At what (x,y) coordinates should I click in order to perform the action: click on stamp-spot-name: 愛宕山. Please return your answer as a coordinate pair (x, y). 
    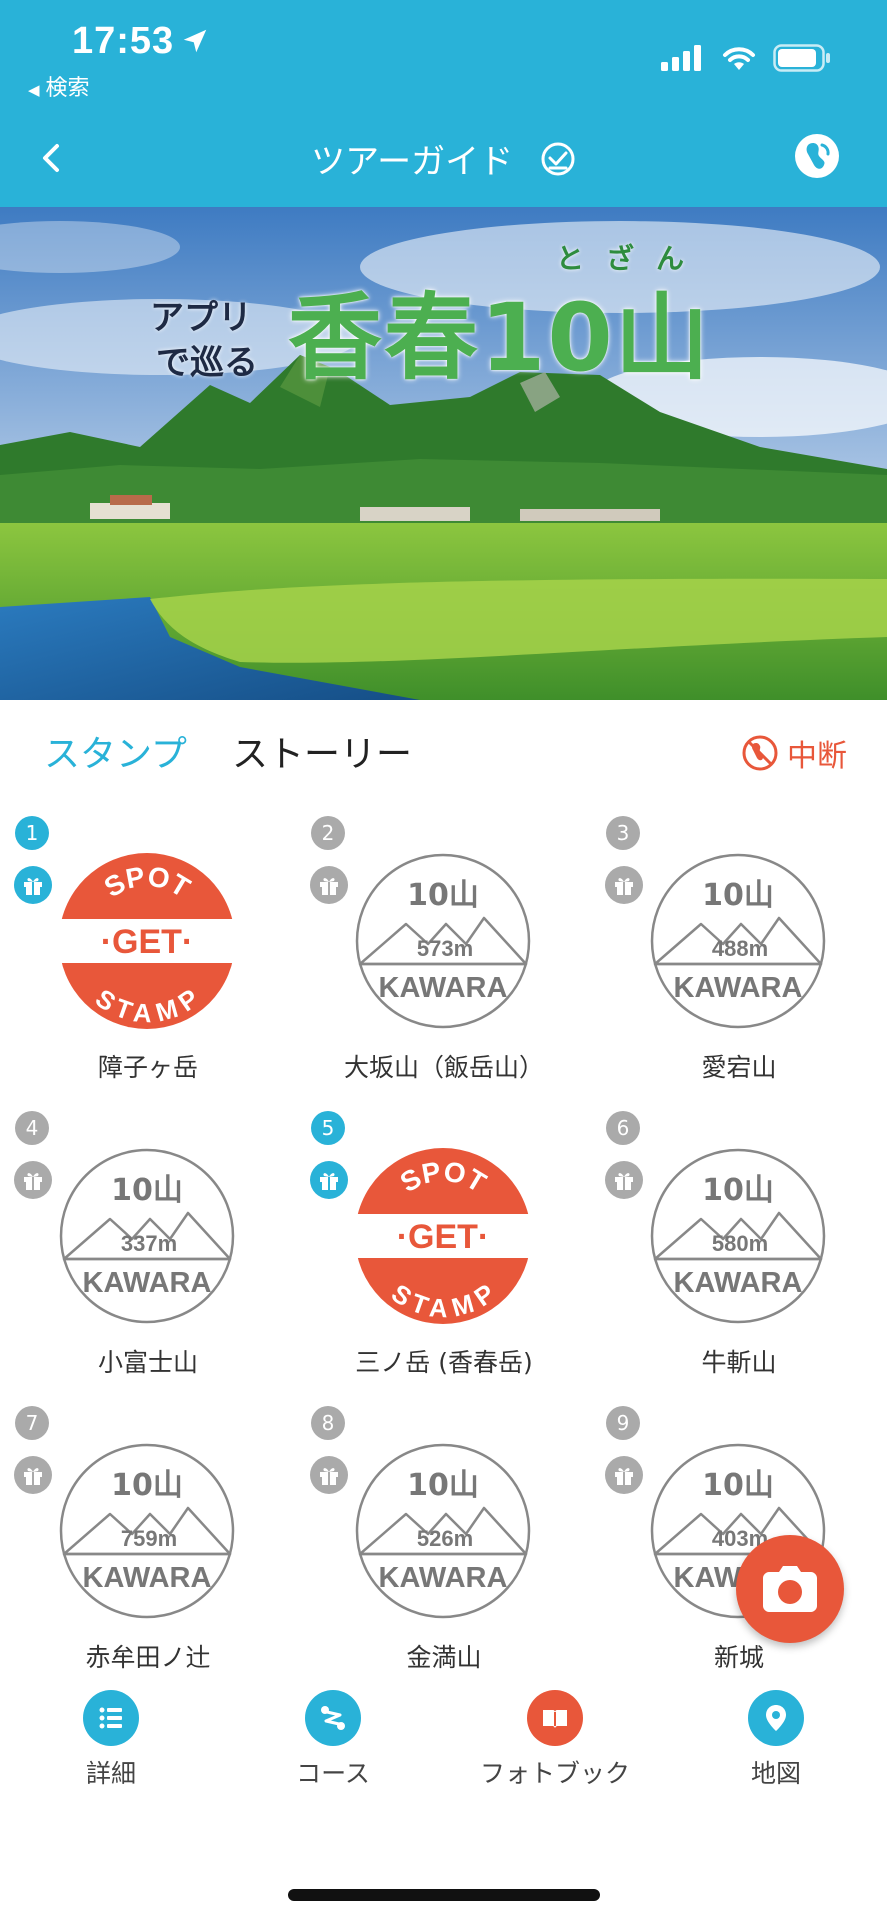
    Looking at the image, I should click on (739, 1067).